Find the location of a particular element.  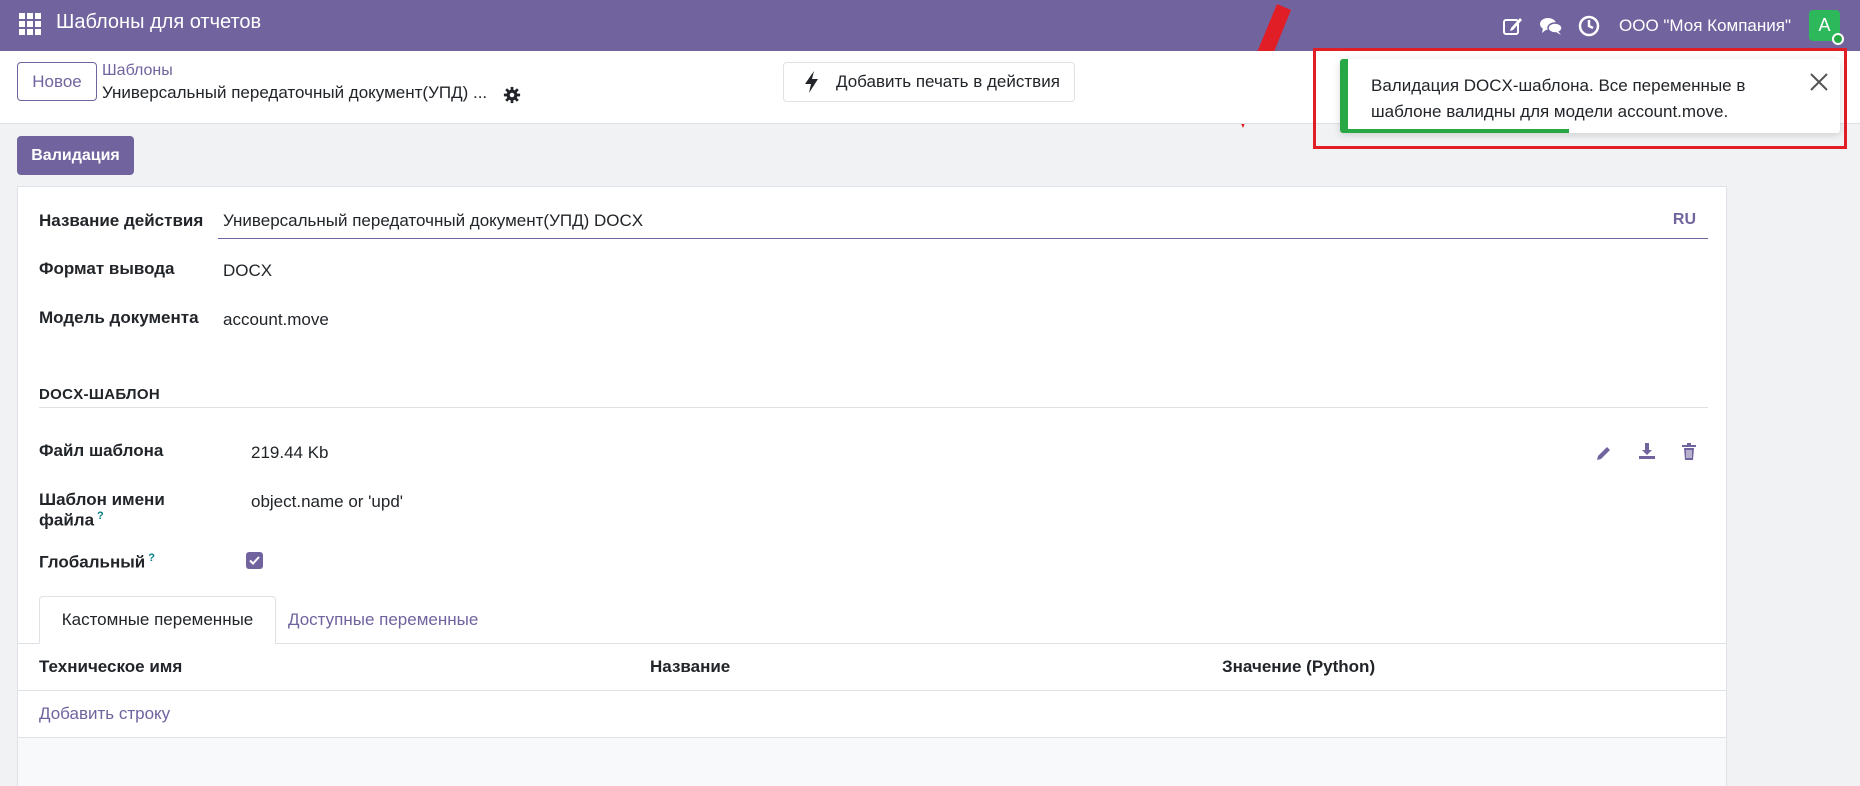

language-button: RU is located at coordinates (1684, 220).